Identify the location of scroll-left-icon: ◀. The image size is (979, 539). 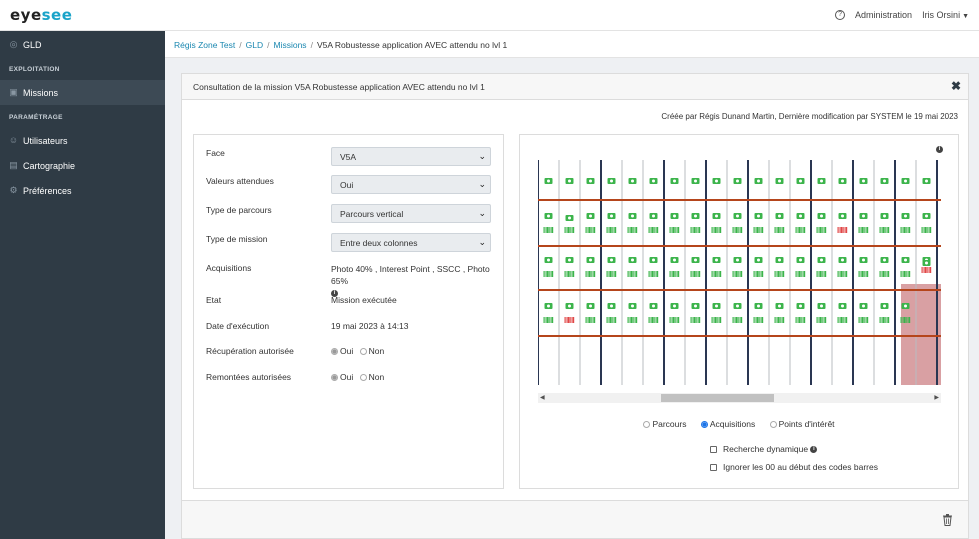
(542, 398).